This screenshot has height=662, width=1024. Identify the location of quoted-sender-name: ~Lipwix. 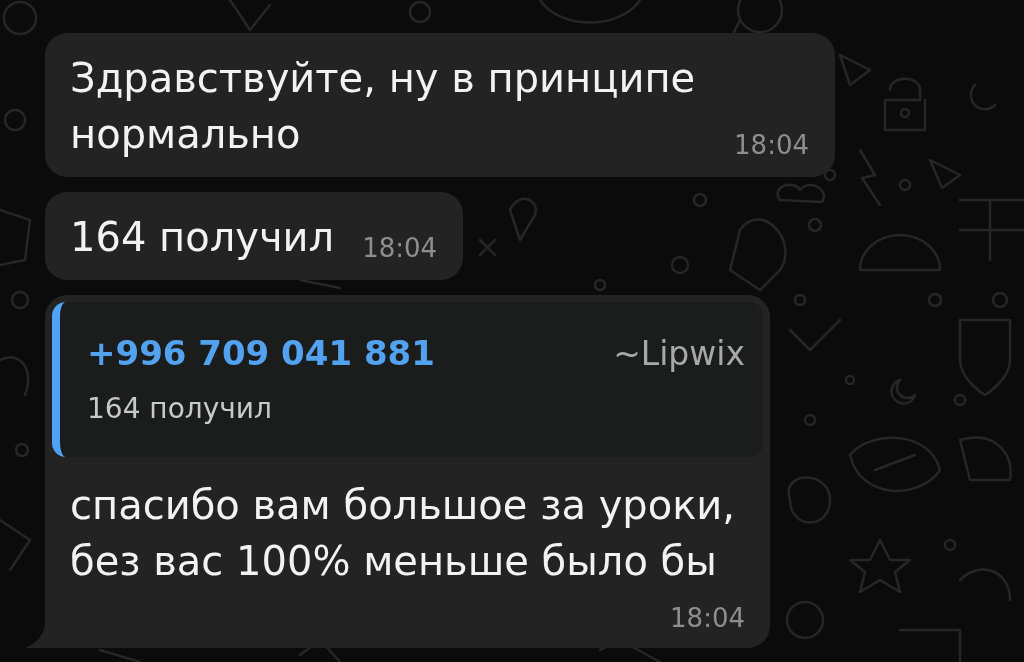
(679, 354).